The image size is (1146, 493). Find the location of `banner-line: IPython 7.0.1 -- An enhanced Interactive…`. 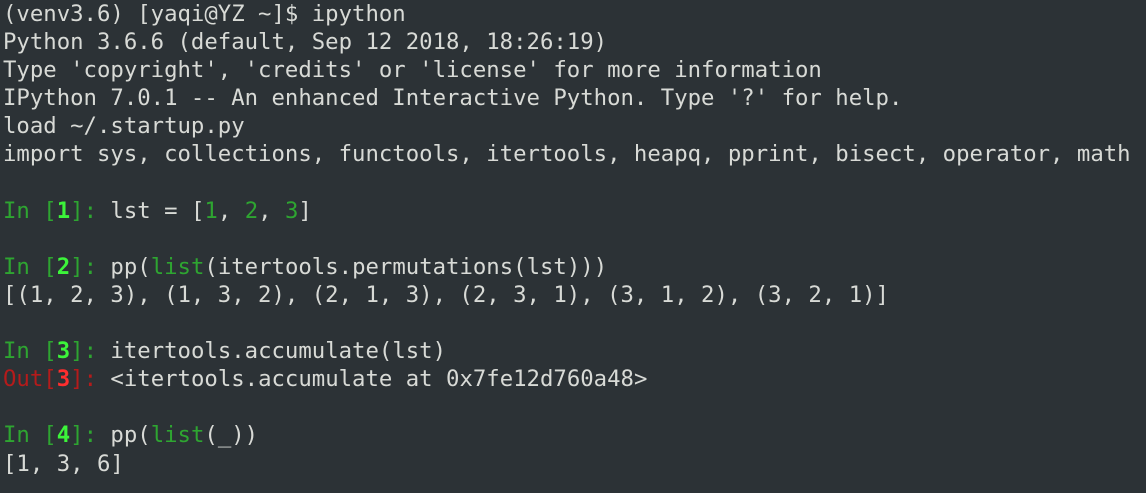

banner-line: IPython 7.0.1 -- An enhanced Interactive… is located at coordinates (453, 98).